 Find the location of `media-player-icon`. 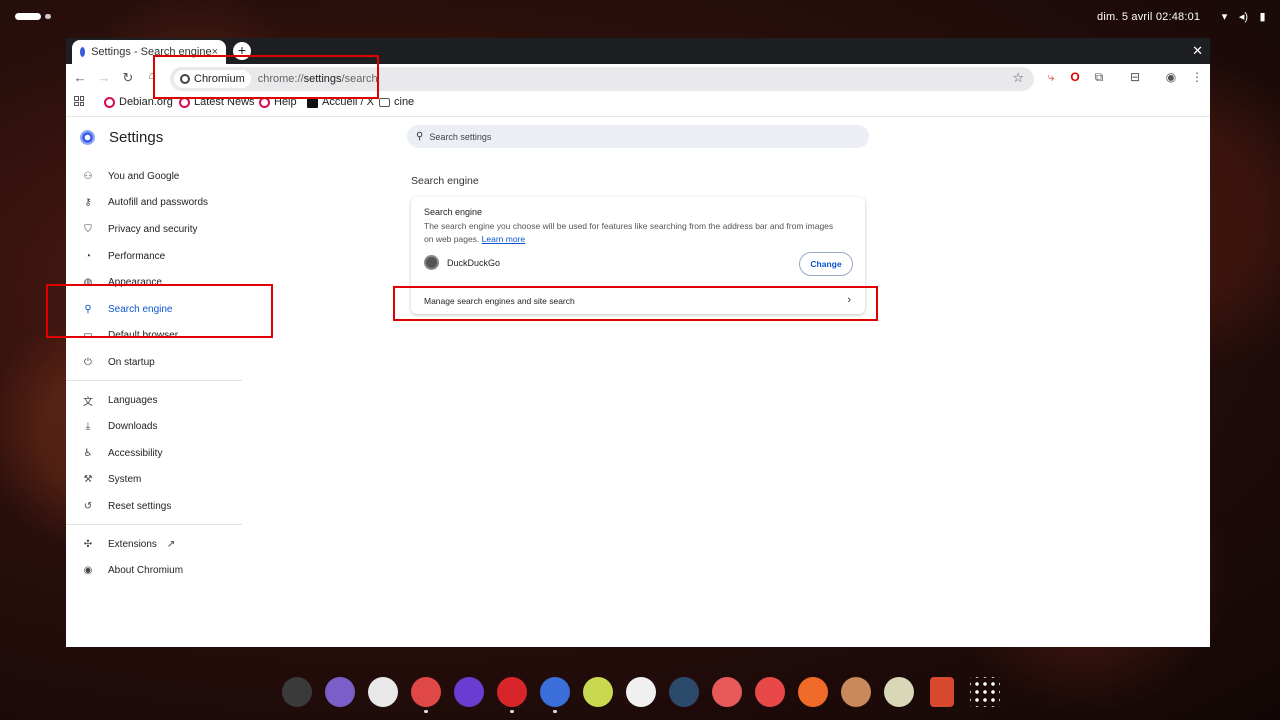

media-player-icon is located at coordinates (383, 692).